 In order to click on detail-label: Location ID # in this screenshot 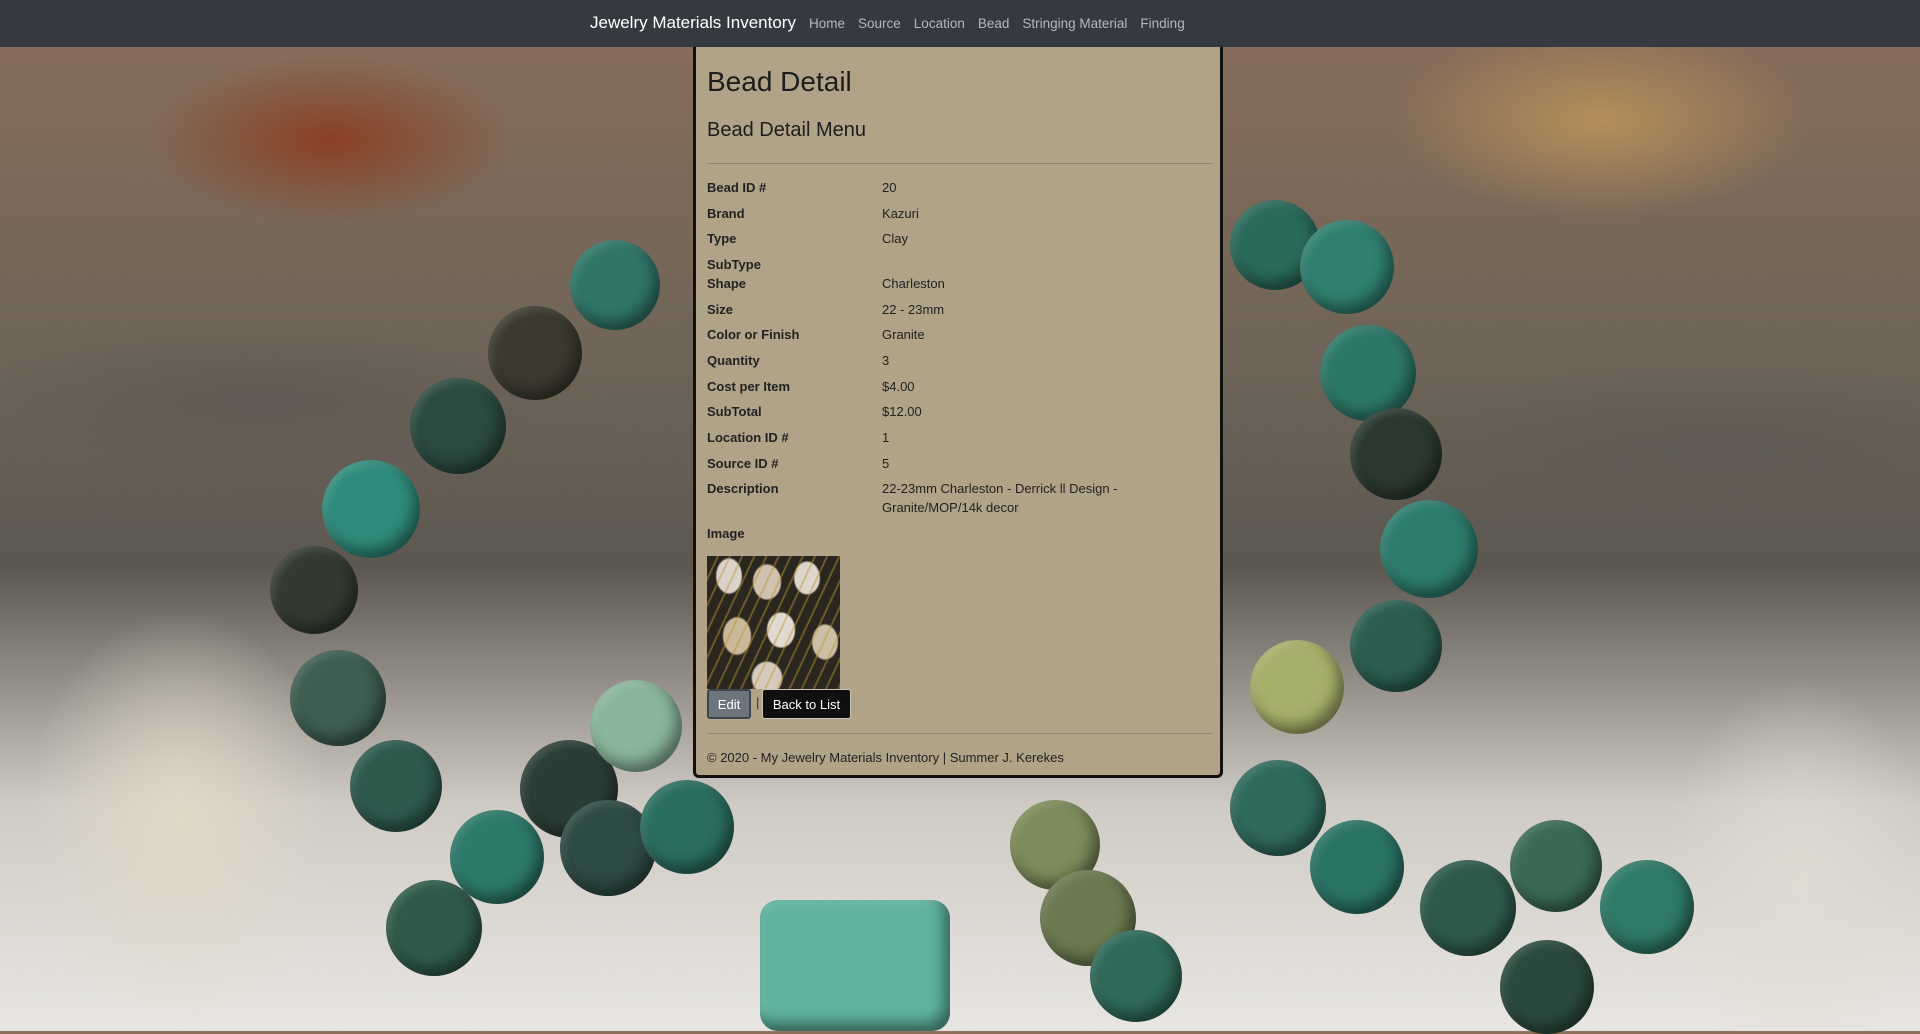, I will do `click(748, 437)`.